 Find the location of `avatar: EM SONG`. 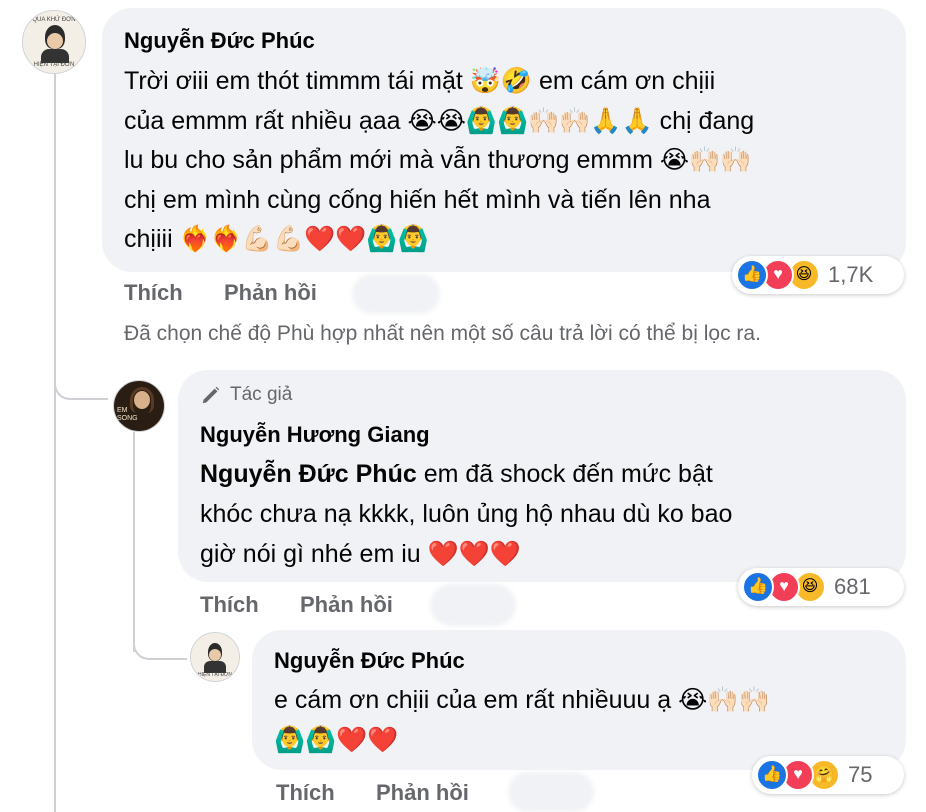

avatar: EM SONG is located at coordinates (139, 406).